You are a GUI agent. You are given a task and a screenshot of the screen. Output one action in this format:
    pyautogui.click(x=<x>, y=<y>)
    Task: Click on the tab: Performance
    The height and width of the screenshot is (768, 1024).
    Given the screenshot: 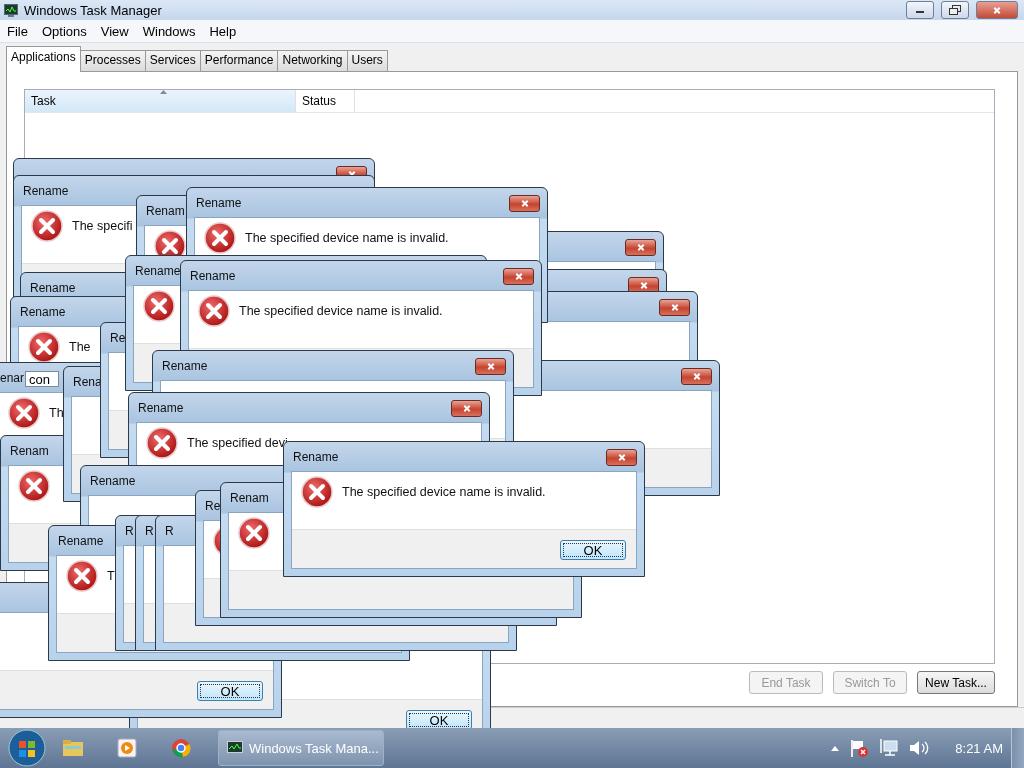 What is the action you would take?
    pyautogui.click(x=239, y=60)
    